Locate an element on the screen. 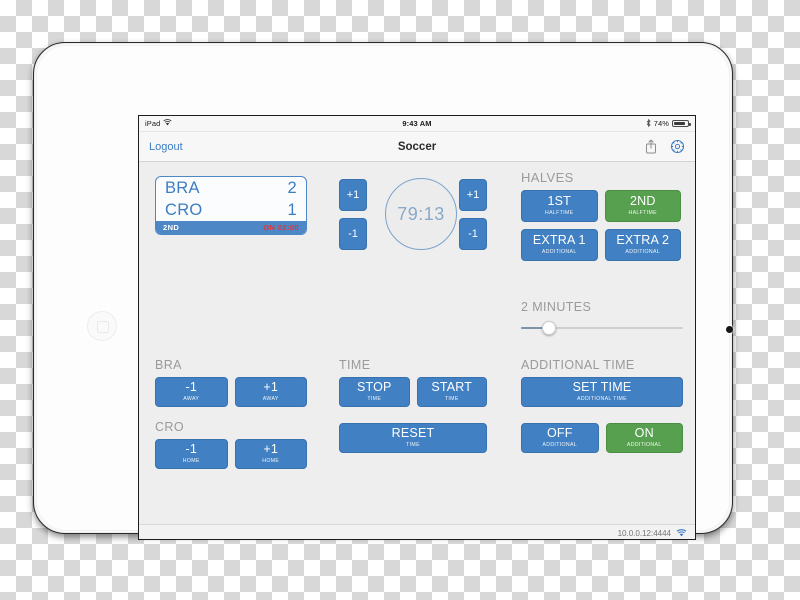 The image size is (800, 600). half-extra1-label: EXTRA 1 is located at coordinates (559, 239).